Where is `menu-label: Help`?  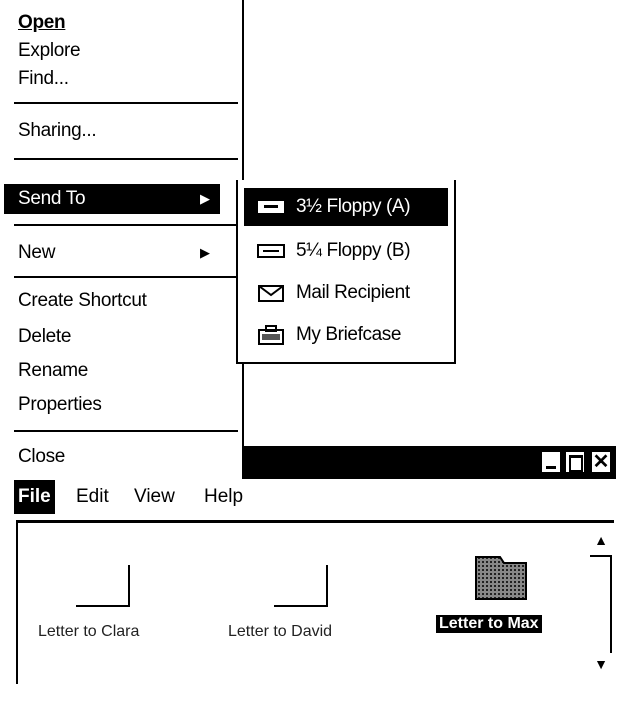 menu-label: Help is located at coordinates (224, 496).